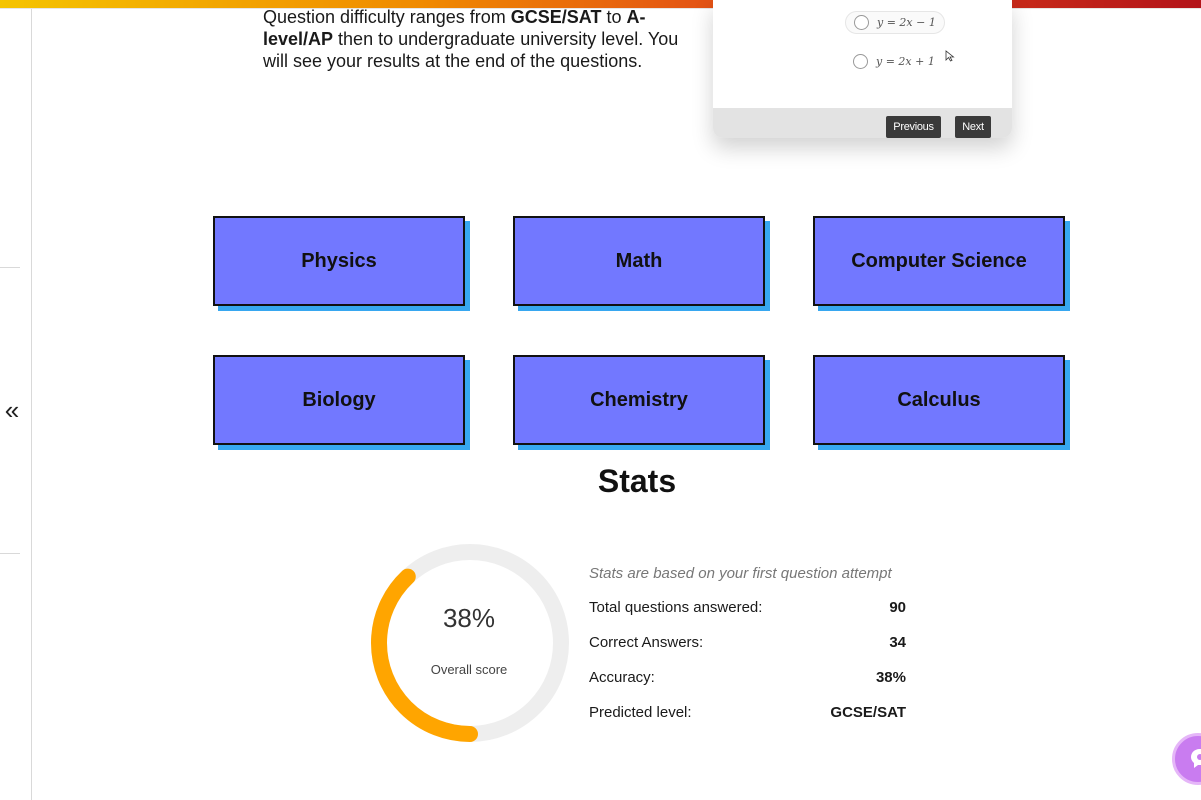 The width and height of the screenshot is (1201, 800). Describe the element at coordinates (939, 400) in the screenshot. I see `subject-calculus-button: Calculus` at that location.